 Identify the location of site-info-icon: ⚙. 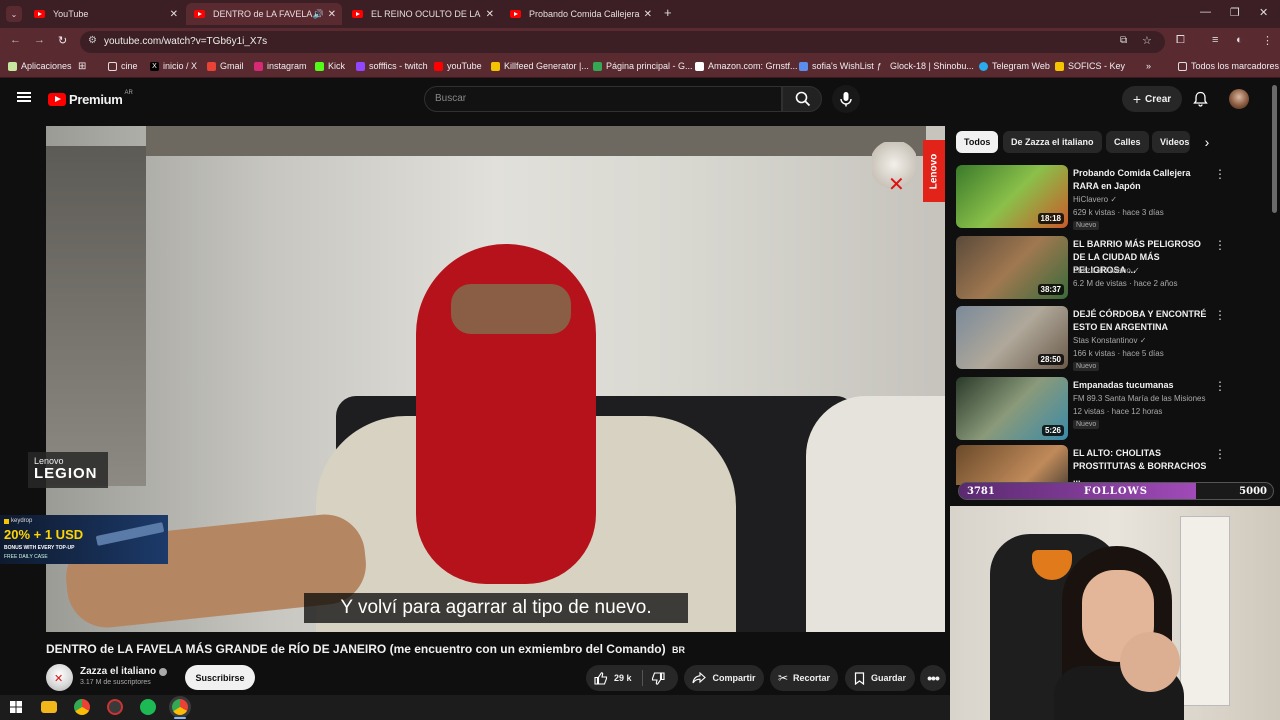
(92, 40).